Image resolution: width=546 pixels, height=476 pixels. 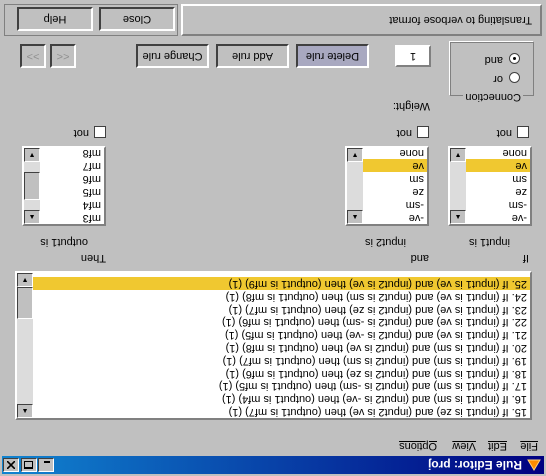 I want to click on scroll-up-icon: ▲, so click(x=25, y=411).